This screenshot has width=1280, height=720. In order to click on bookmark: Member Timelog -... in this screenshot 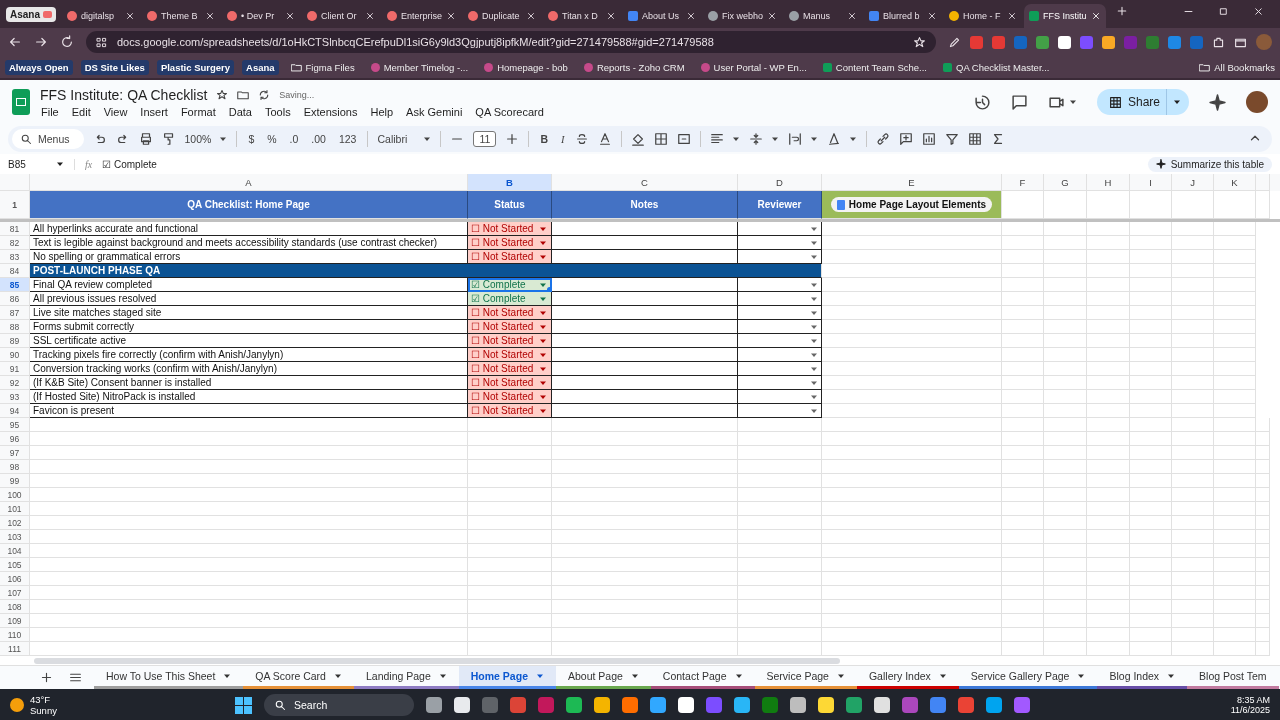, I will do `click(419, 67)`.